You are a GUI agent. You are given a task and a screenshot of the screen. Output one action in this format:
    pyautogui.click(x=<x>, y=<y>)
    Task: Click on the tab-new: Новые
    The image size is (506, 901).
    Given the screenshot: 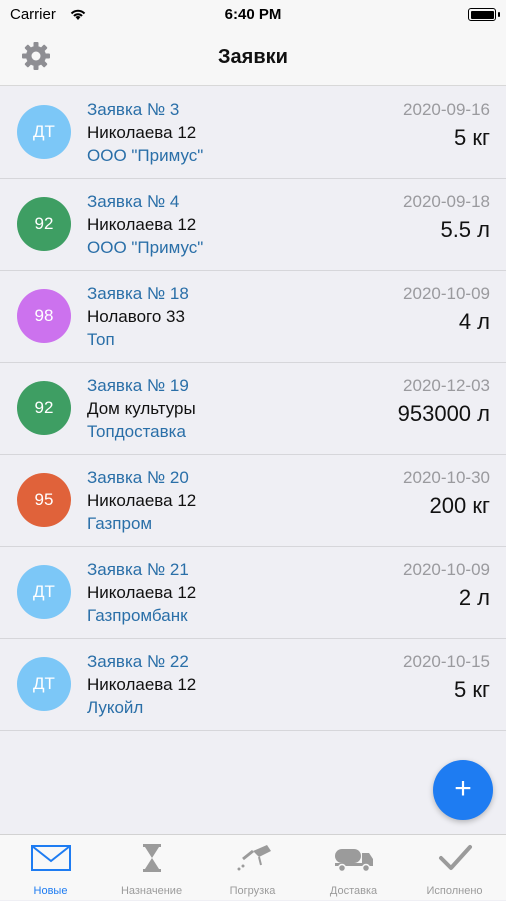 What is the action you would take?
    pyautogui.click(x=50, y=868)
    